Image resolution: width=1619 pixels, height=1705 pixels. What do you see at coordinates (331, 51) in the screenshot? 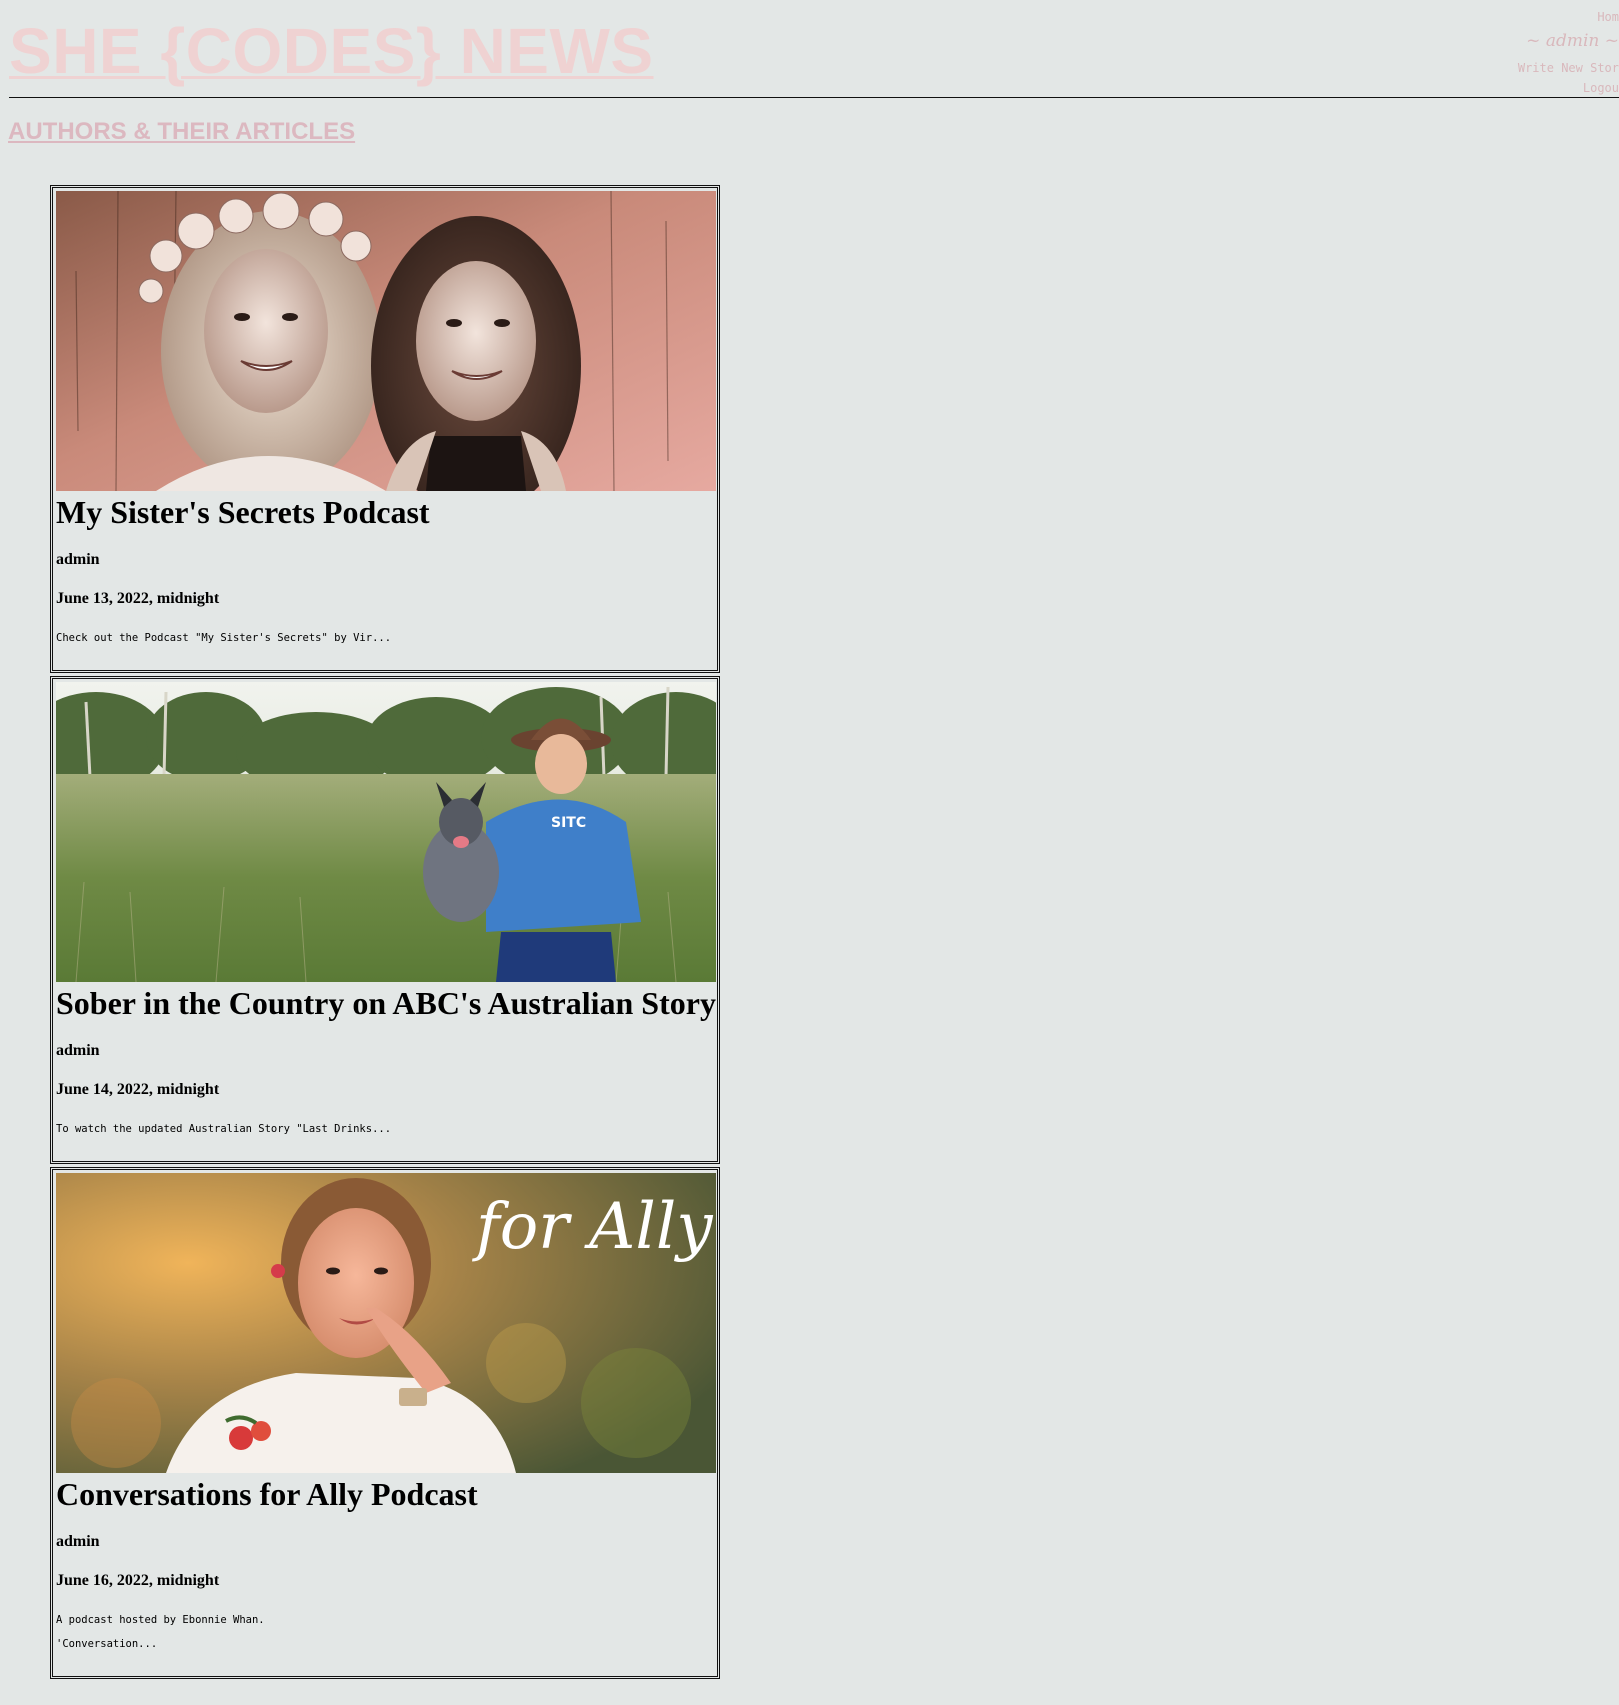
I see `site-title-link: SHE {CODES} NEWS` at bounding box center [331, 51].